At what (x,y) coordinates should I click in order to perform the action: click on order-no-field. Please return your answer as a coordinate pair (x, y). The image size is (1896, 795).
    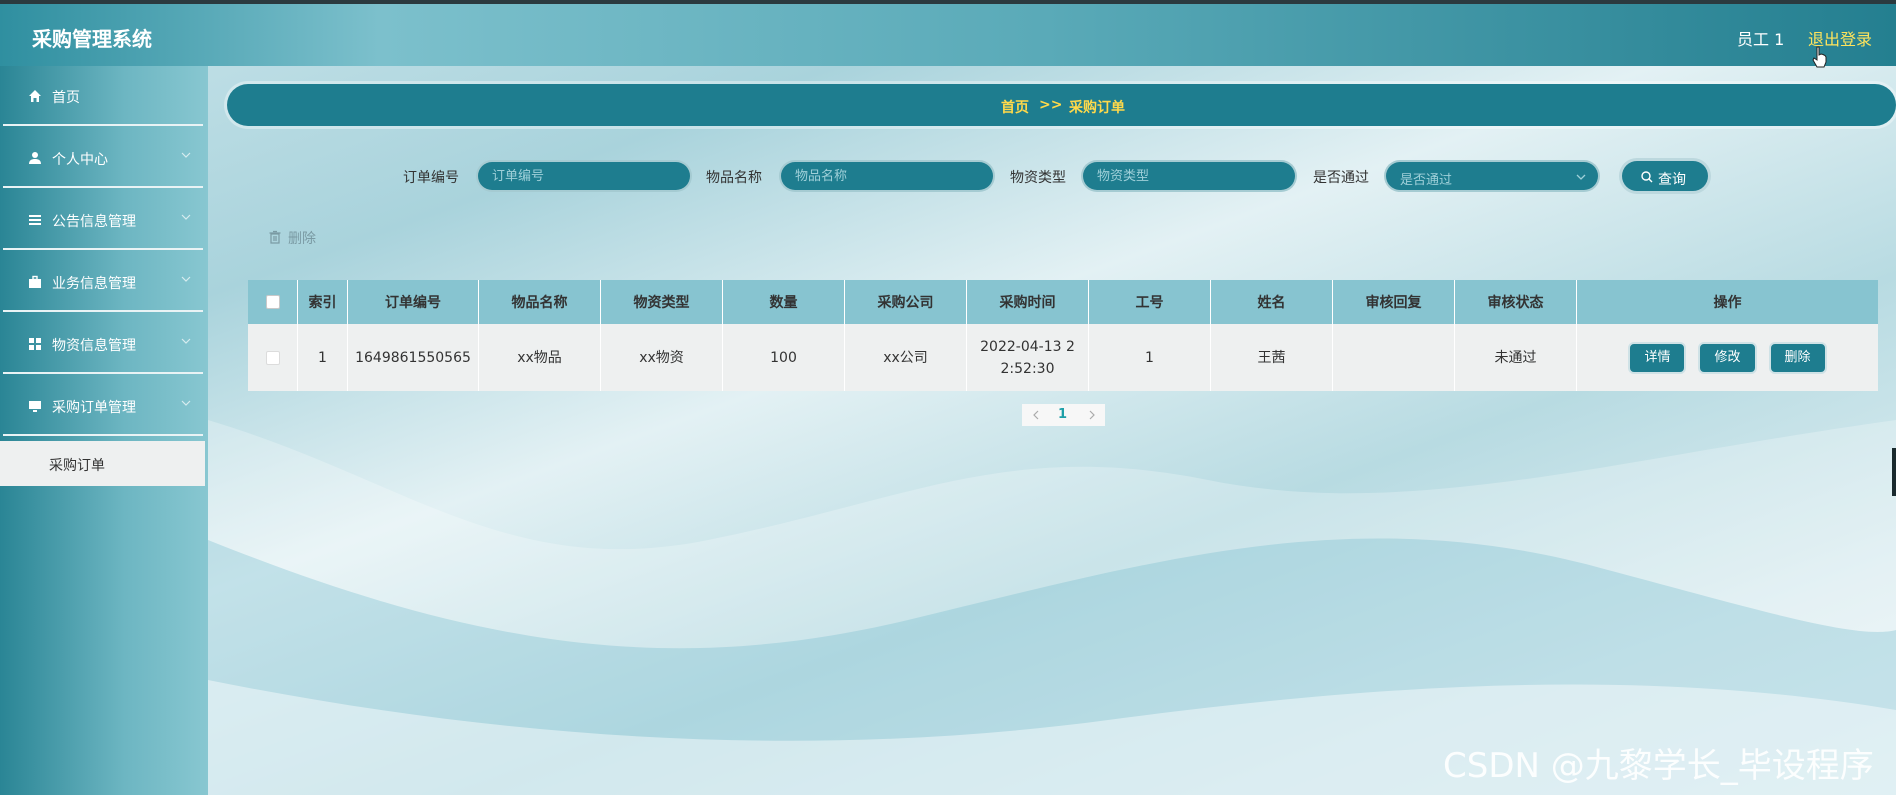
    Looking at the image, I should click on (584, 176).